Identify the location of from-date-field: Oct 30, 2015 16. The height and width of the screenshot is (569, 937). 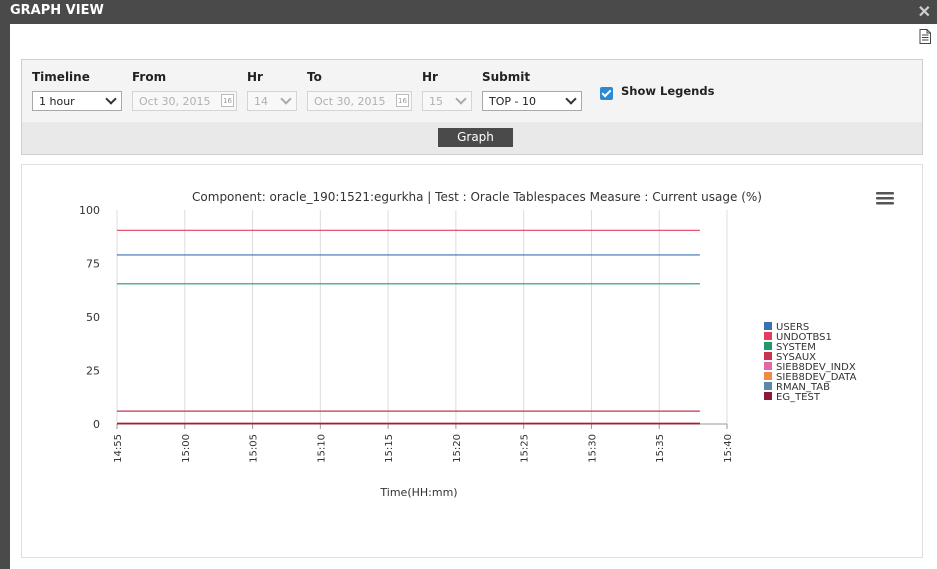
(184, 101).